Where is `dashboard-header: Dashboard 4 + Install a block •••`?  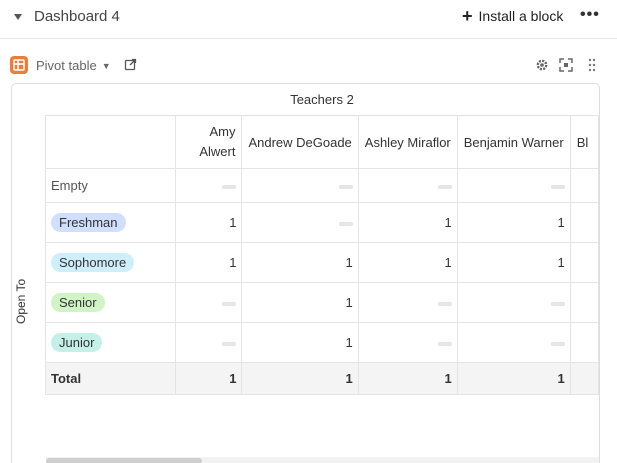
dashboard-header: Dashboard 4 + Install a block ••• is located at coordinates (308, 19).